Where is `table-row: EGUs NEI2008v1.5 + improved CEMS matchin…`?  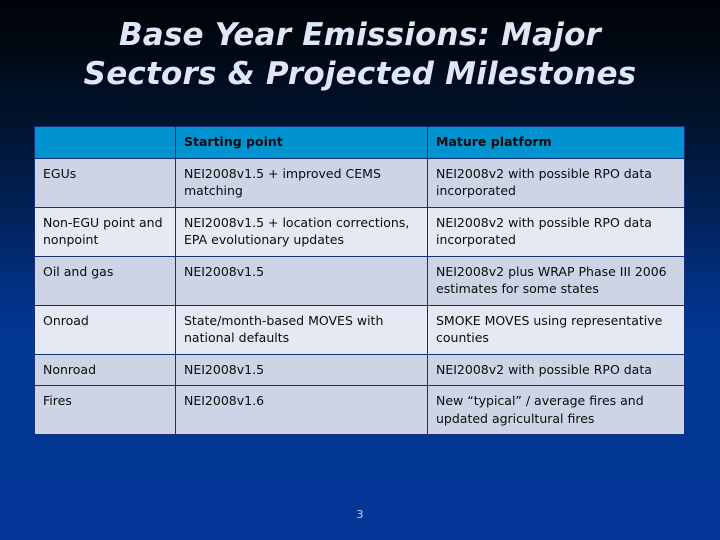 table-row: EGUs NEI2008v1.5 + improved CEMS matchin… is located at coordinates (359, 182).